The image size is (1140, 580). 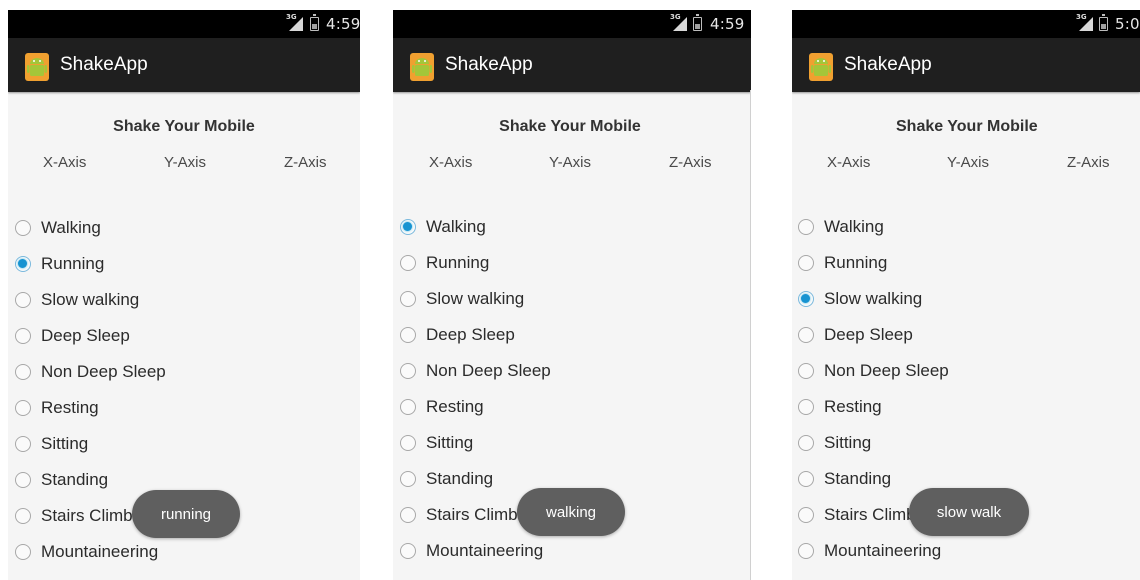 I want to click on toast-message: slow walk, so click(x=969, y=512).